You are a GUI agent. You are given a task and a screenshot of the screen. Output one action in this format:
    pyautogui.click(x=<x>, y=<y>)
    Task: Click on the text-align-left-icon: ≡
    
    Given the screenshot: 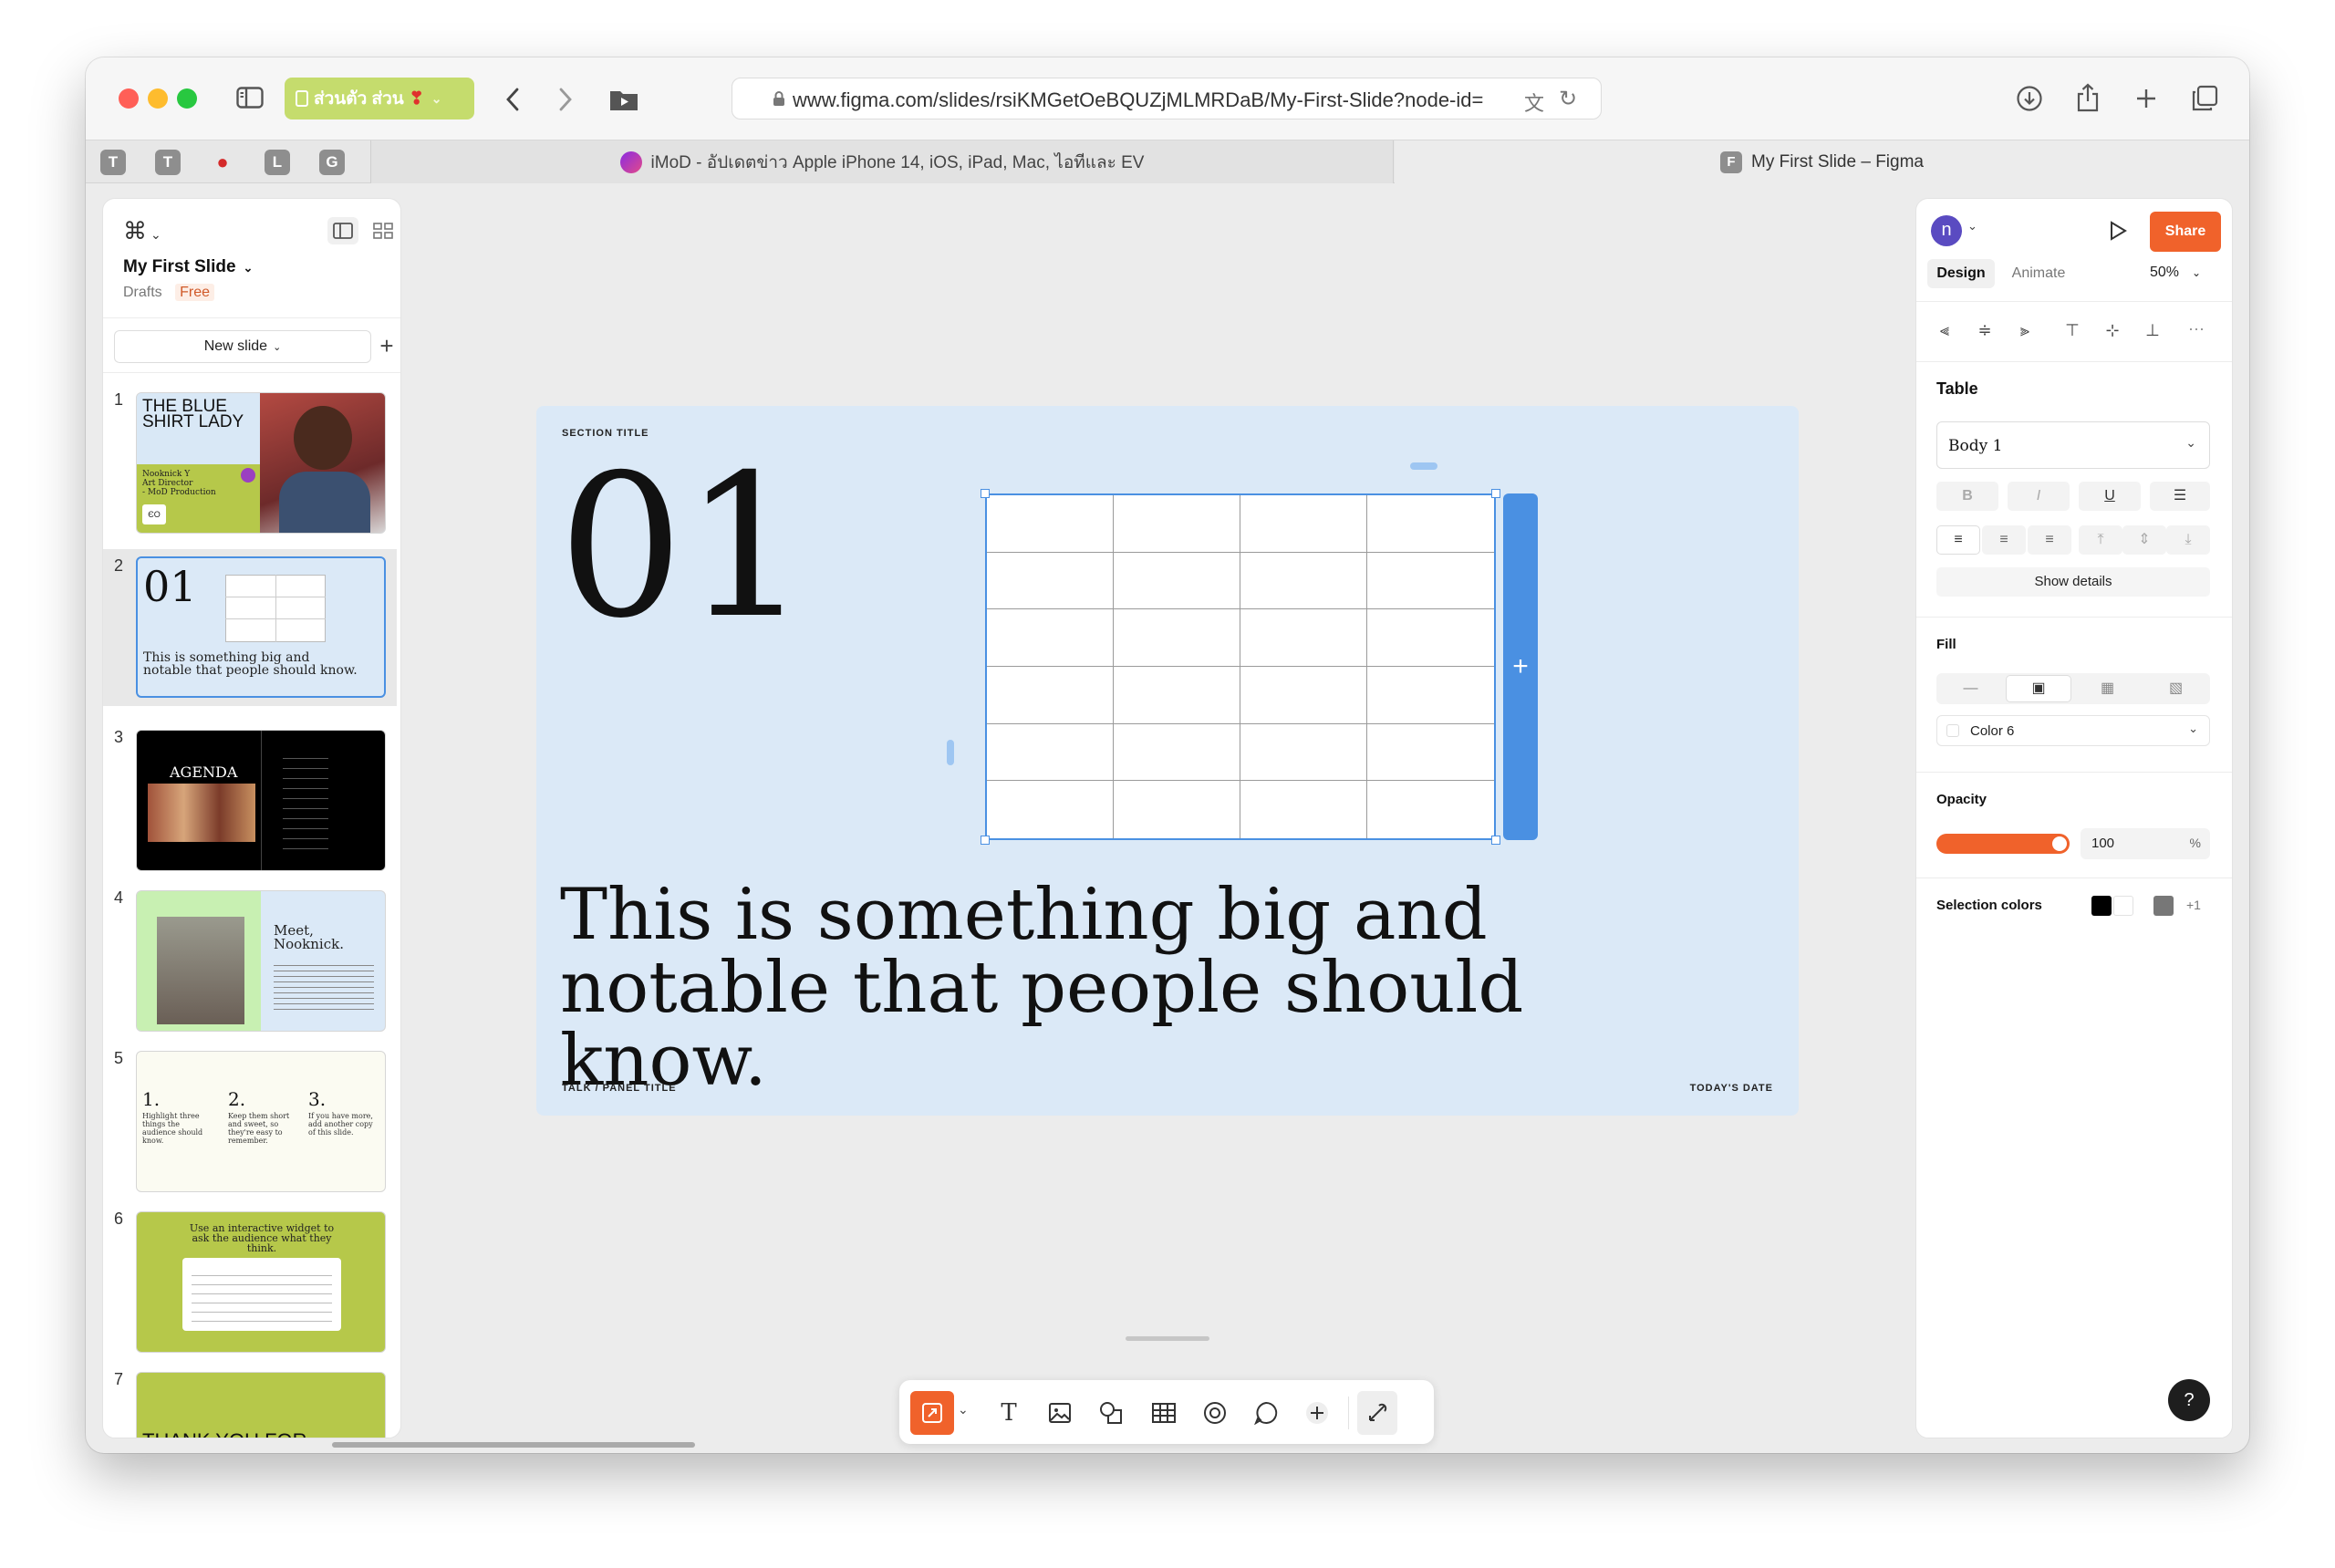 What is the action you would take?
    pyautogui.click(x=1958, y=540)
    